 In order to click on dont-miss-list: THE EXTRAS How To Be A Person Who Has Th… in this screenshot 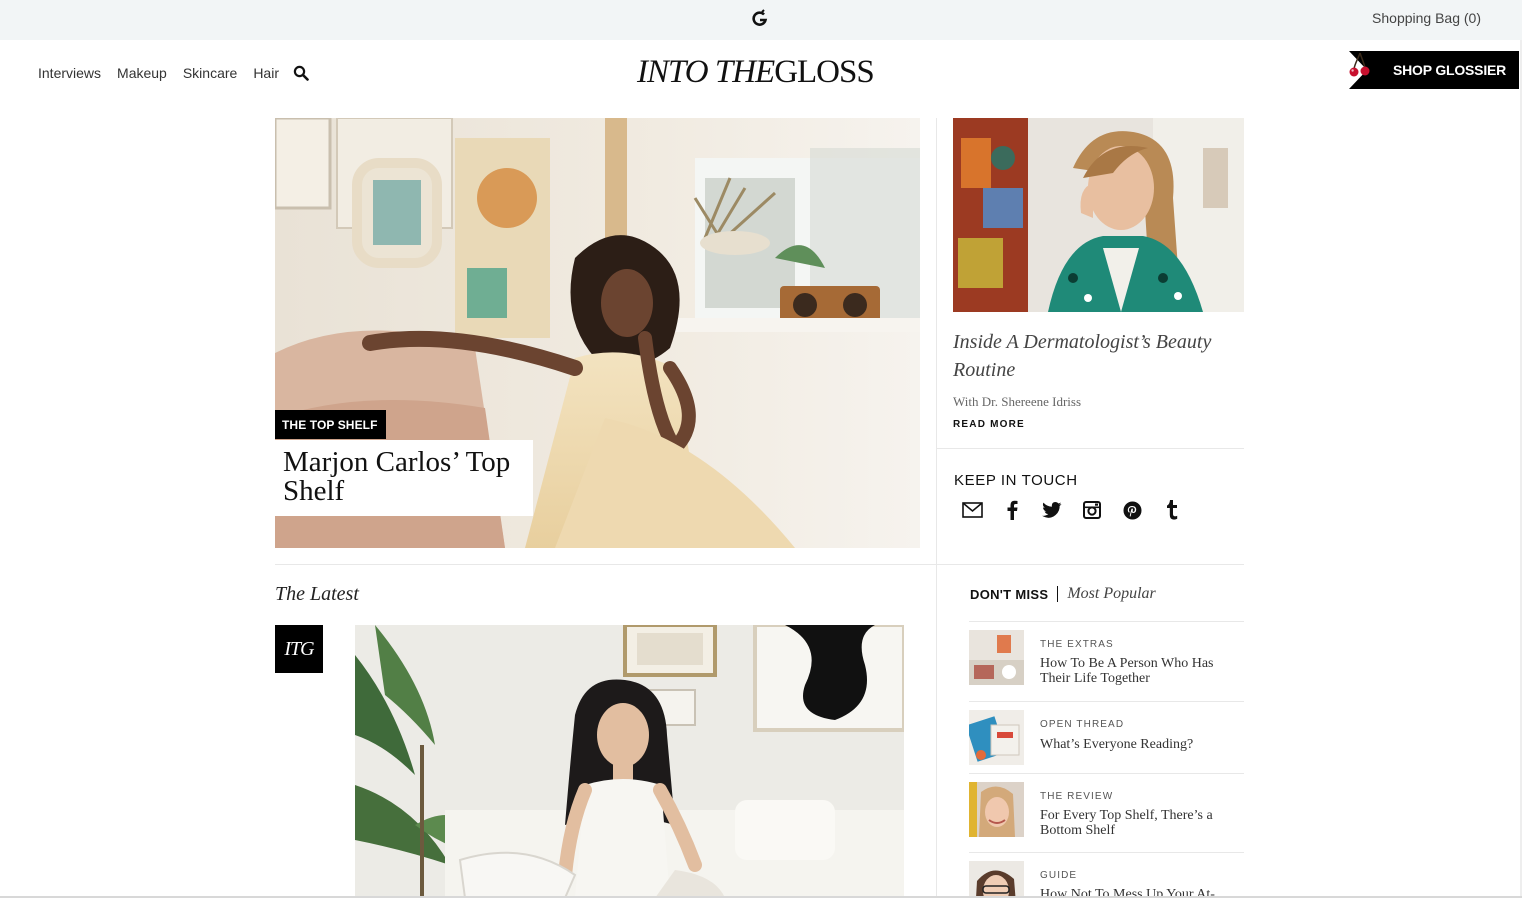, I will do `click(1106, 759)`.